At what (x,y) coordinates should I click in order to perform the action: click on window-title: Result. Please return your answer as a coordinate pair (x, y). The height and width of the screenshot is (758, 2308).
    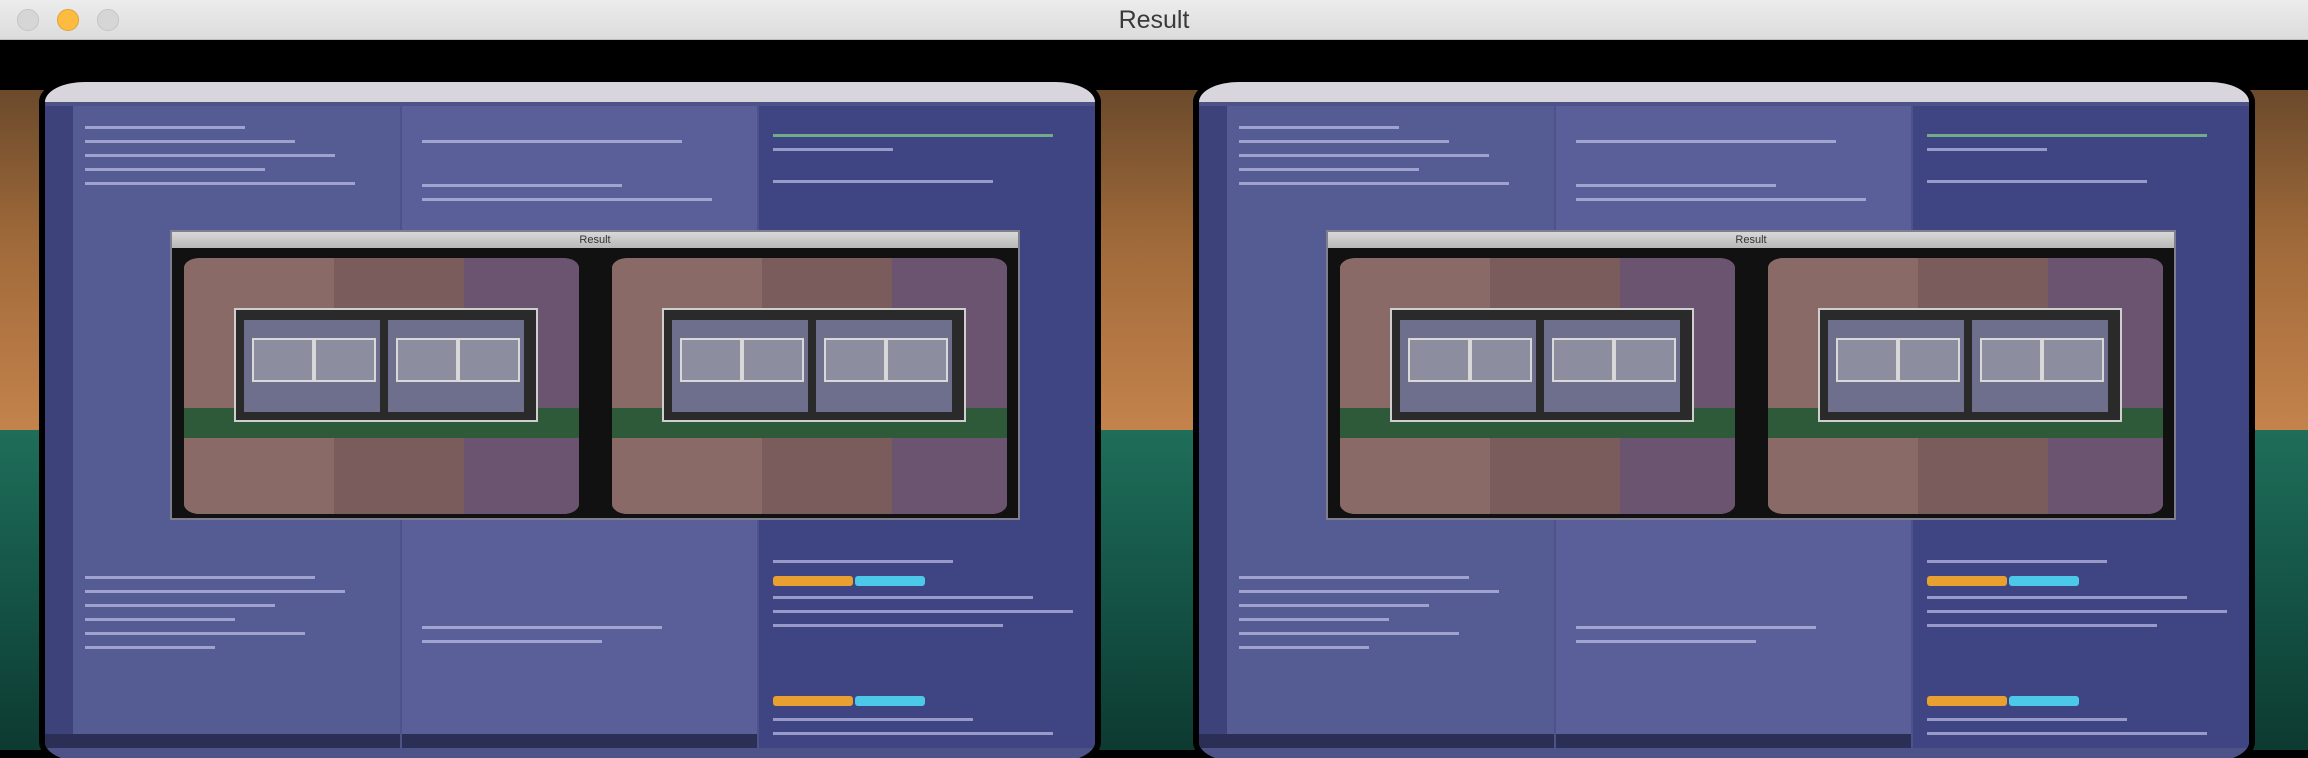
    Looking at the image, I should click on (1154, 20).